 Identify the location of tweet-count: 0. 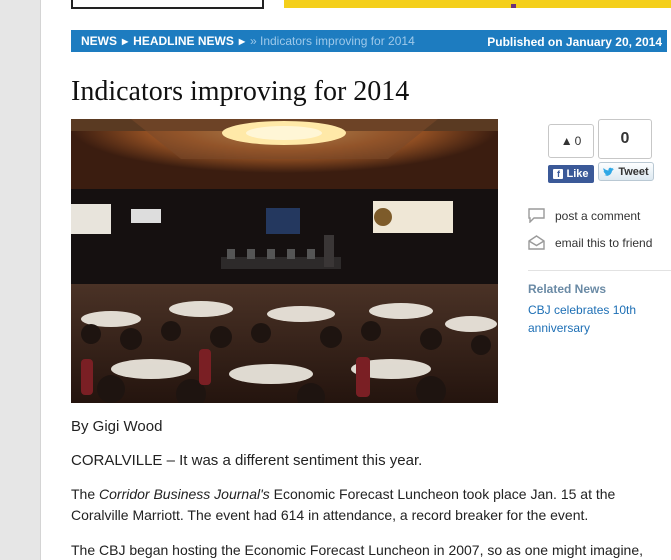
(625, 138).